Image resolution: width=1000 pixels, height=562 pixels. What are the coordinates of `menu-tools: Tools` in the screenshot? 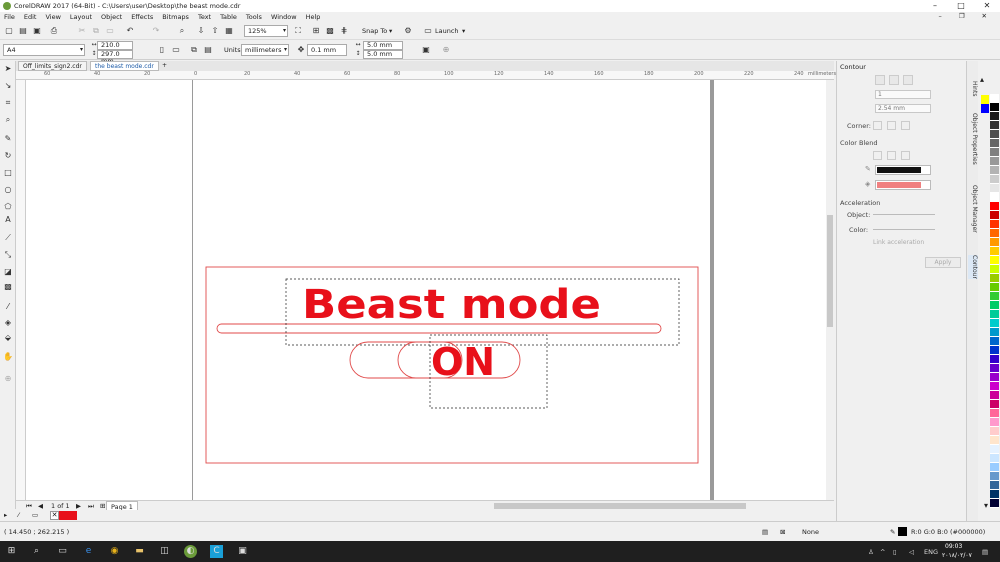 It's located at (254, 17).